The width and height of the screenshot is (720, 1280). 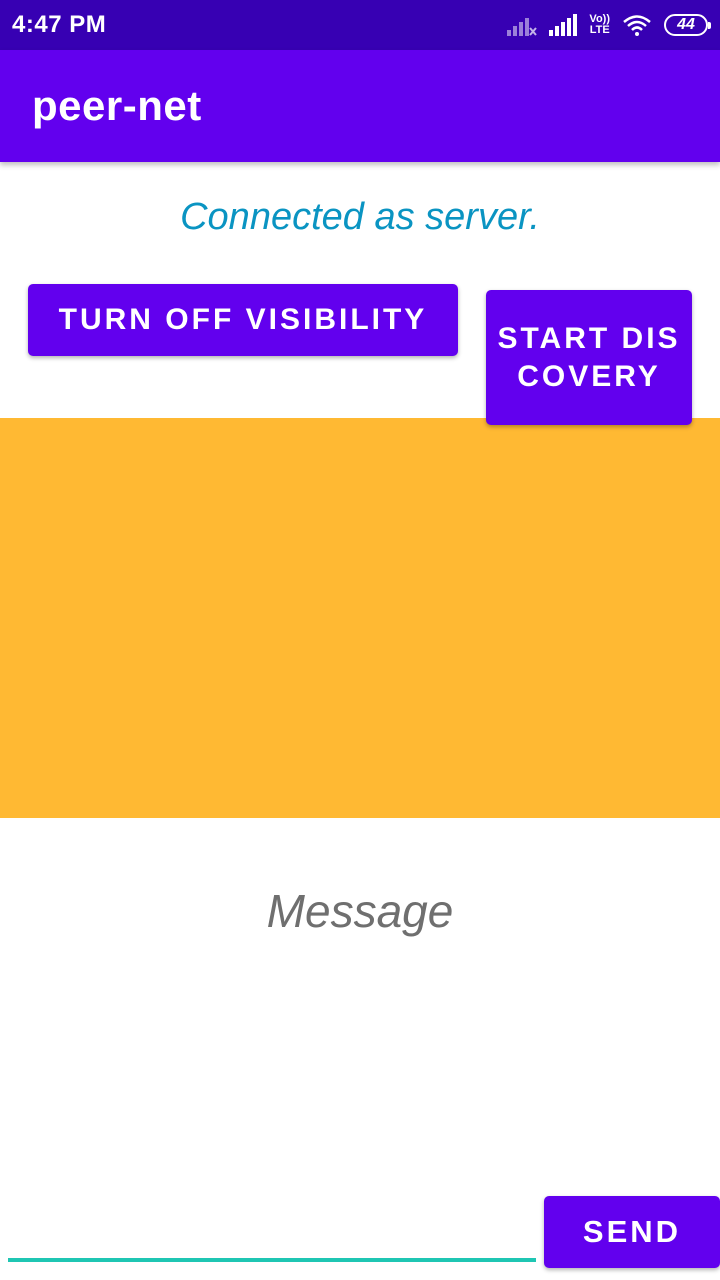 What do you see at coordinates (360, 25) in the screenshot?
I see `status-bar: 4:47 PM Vo)) LTE 44` at bounding box center [360, 25].